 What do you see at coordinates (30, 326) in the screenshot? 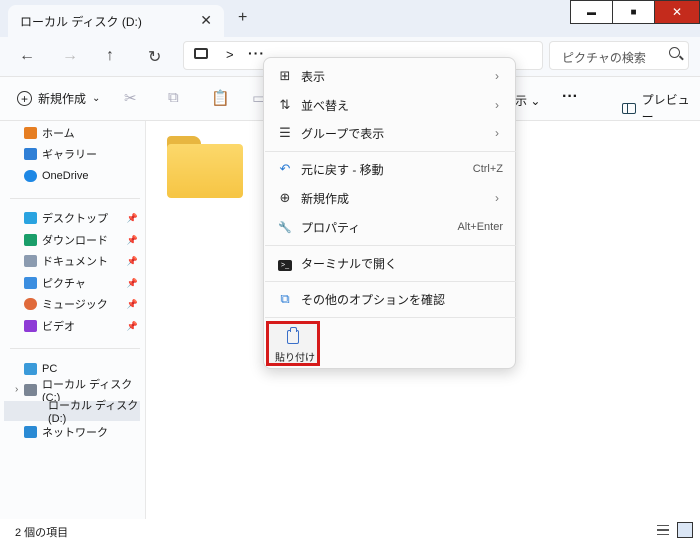
I see `video-icon` at bounding box center [30, 326].